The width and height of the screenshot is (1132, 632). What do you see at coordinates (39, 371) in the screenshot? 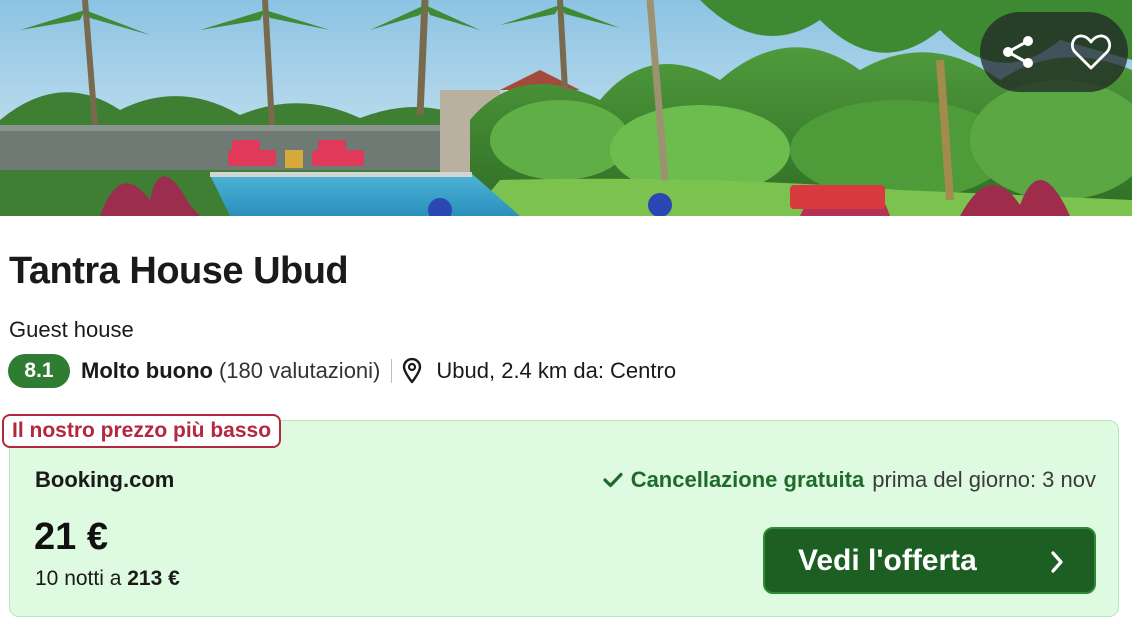
I see `score-badge: 8.1` at bounding box center [39, 371].